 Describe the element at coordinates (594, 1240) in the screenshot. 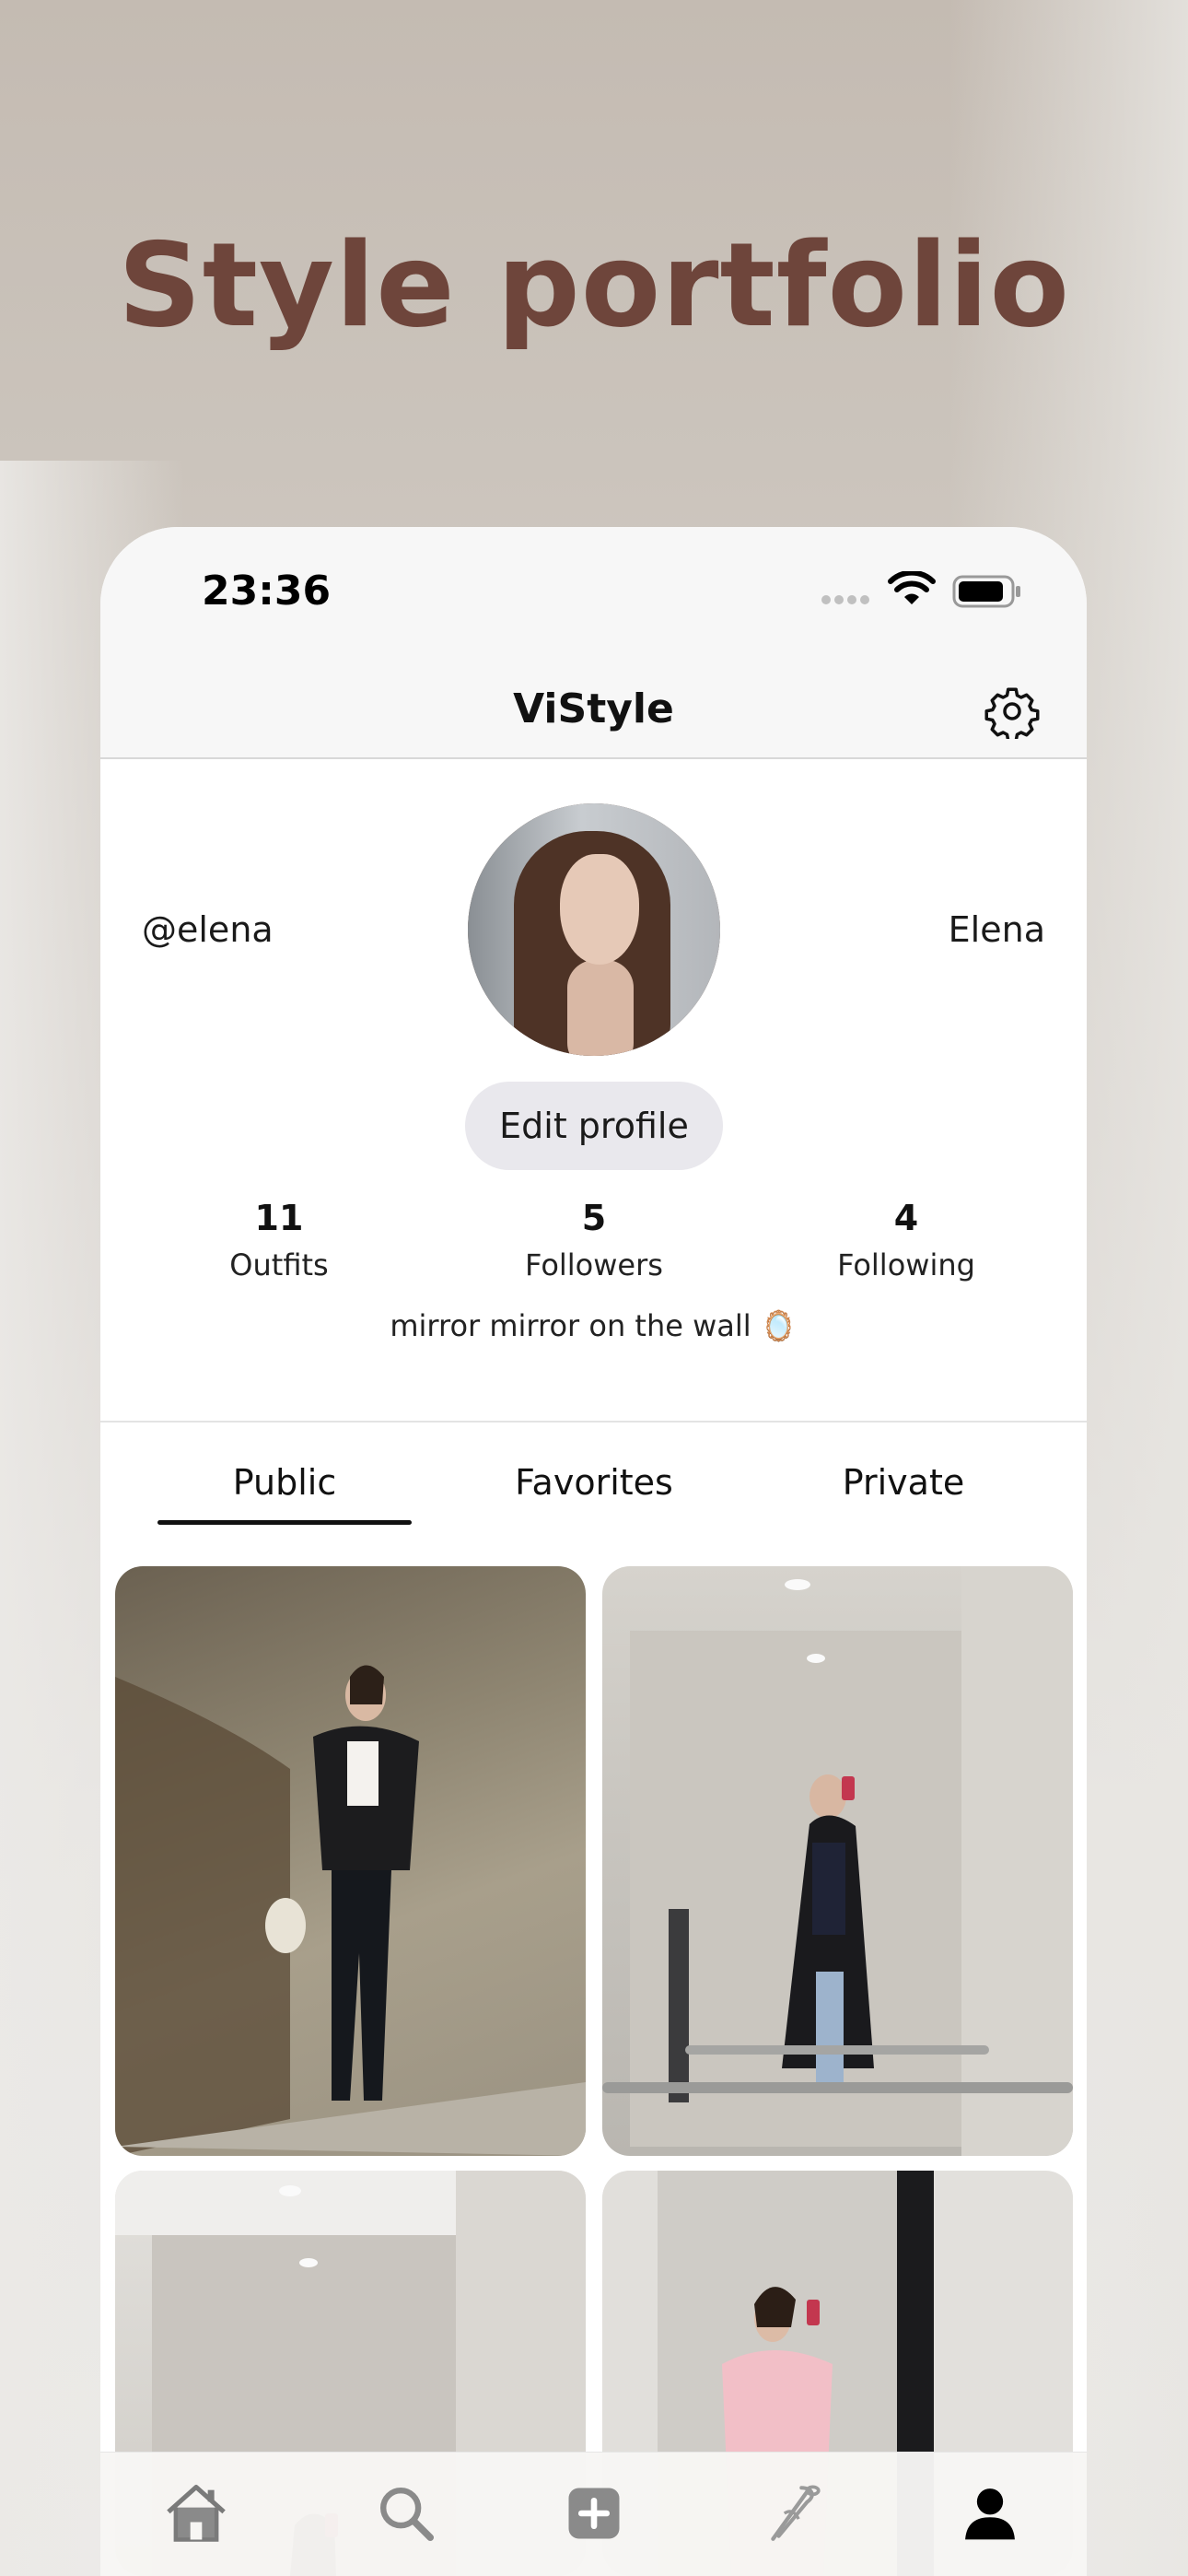

I see `stat-followers: 5 Followers` at that location.